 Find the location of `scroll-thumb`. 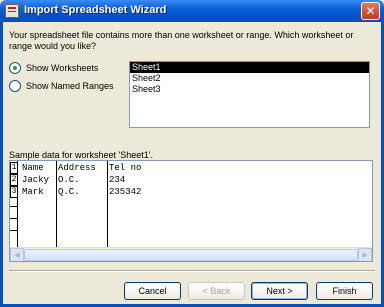

scroll-thumb is located at coordinates (191, 255).